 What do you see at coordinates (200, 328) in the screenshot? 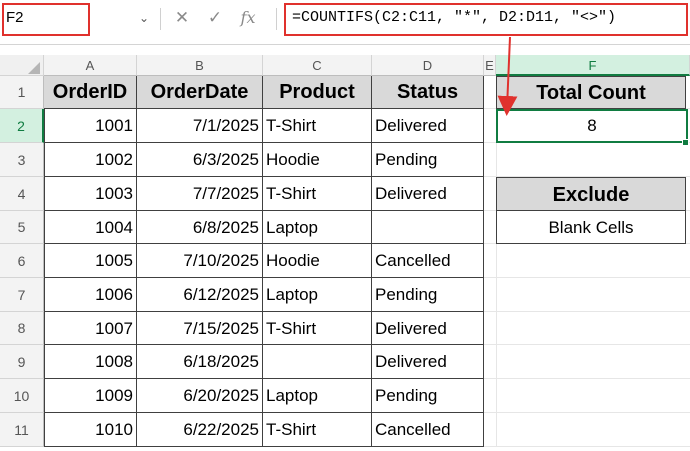
I see `table-cell: 7/15/2025` at bounding box center [200, 328].